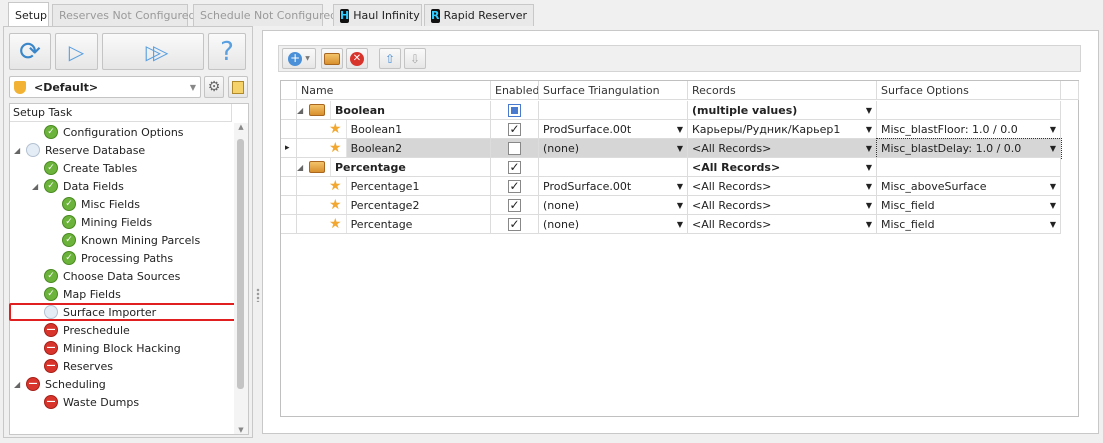 This screenshot has height=443, width=1103. I want to click on column-header-enabled: Enabled, so click(515, 90).